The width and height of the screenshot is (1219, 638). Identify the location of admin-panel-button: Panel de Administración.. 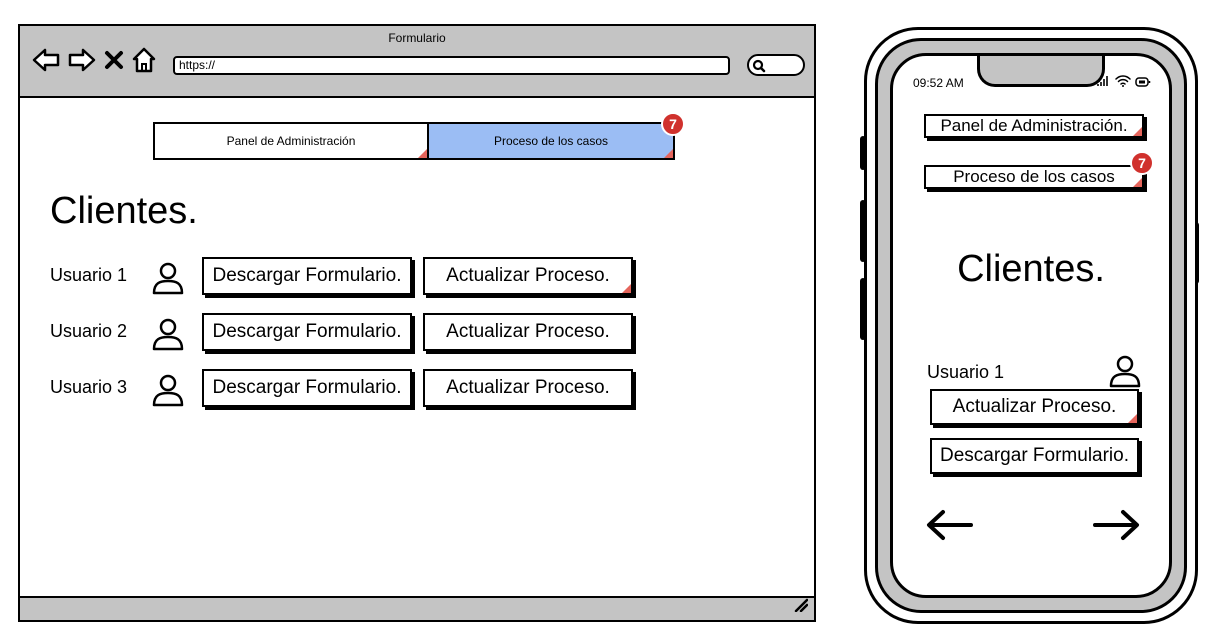
(1034, 126).